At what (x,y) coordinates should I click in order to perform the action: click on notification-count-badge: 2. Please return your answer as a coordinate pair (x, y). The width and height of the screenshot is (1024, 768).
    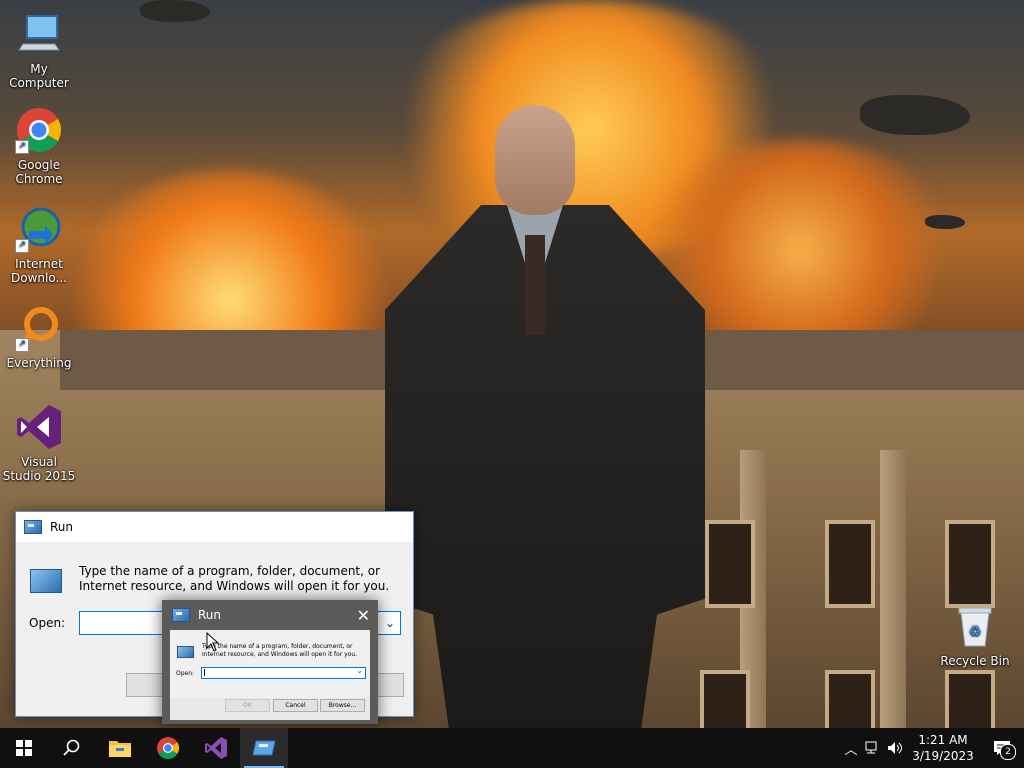
    Looking at the image, I should click on (1008, 752).